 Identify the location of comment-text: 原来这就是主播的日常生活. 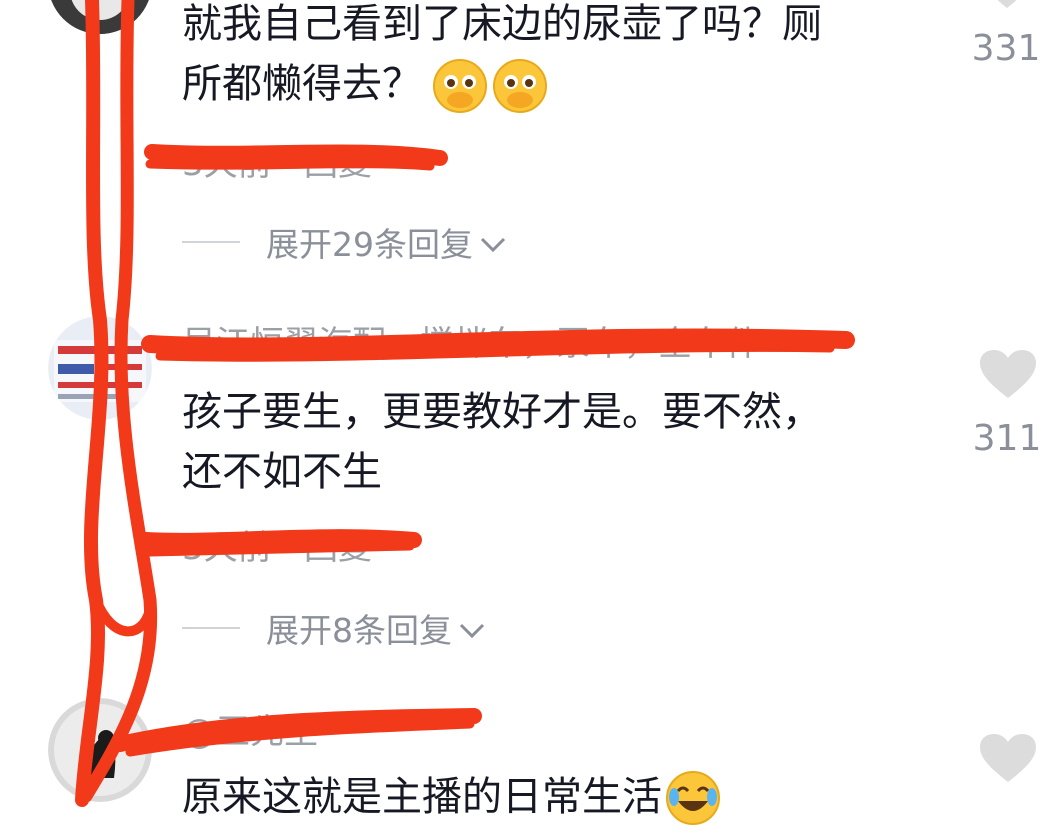
(562, 796).